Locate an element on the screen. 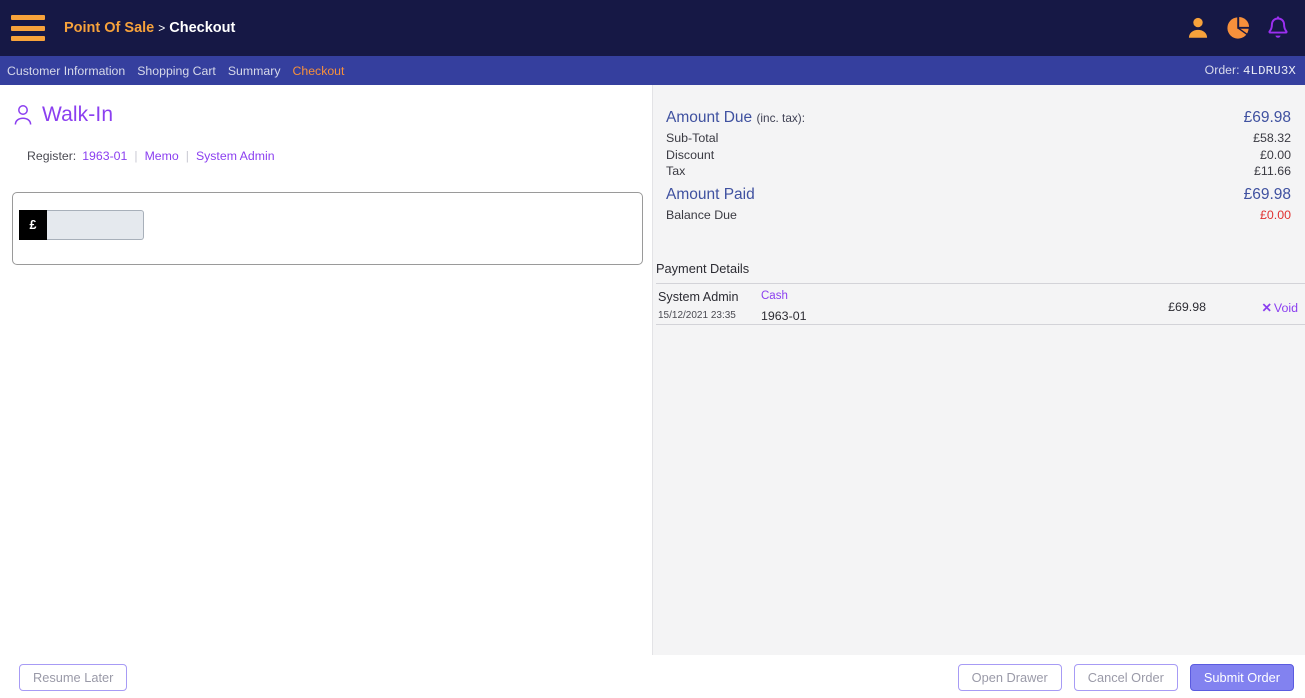  tax-row: Tax £11.66 is located at coordinates (978, 171).